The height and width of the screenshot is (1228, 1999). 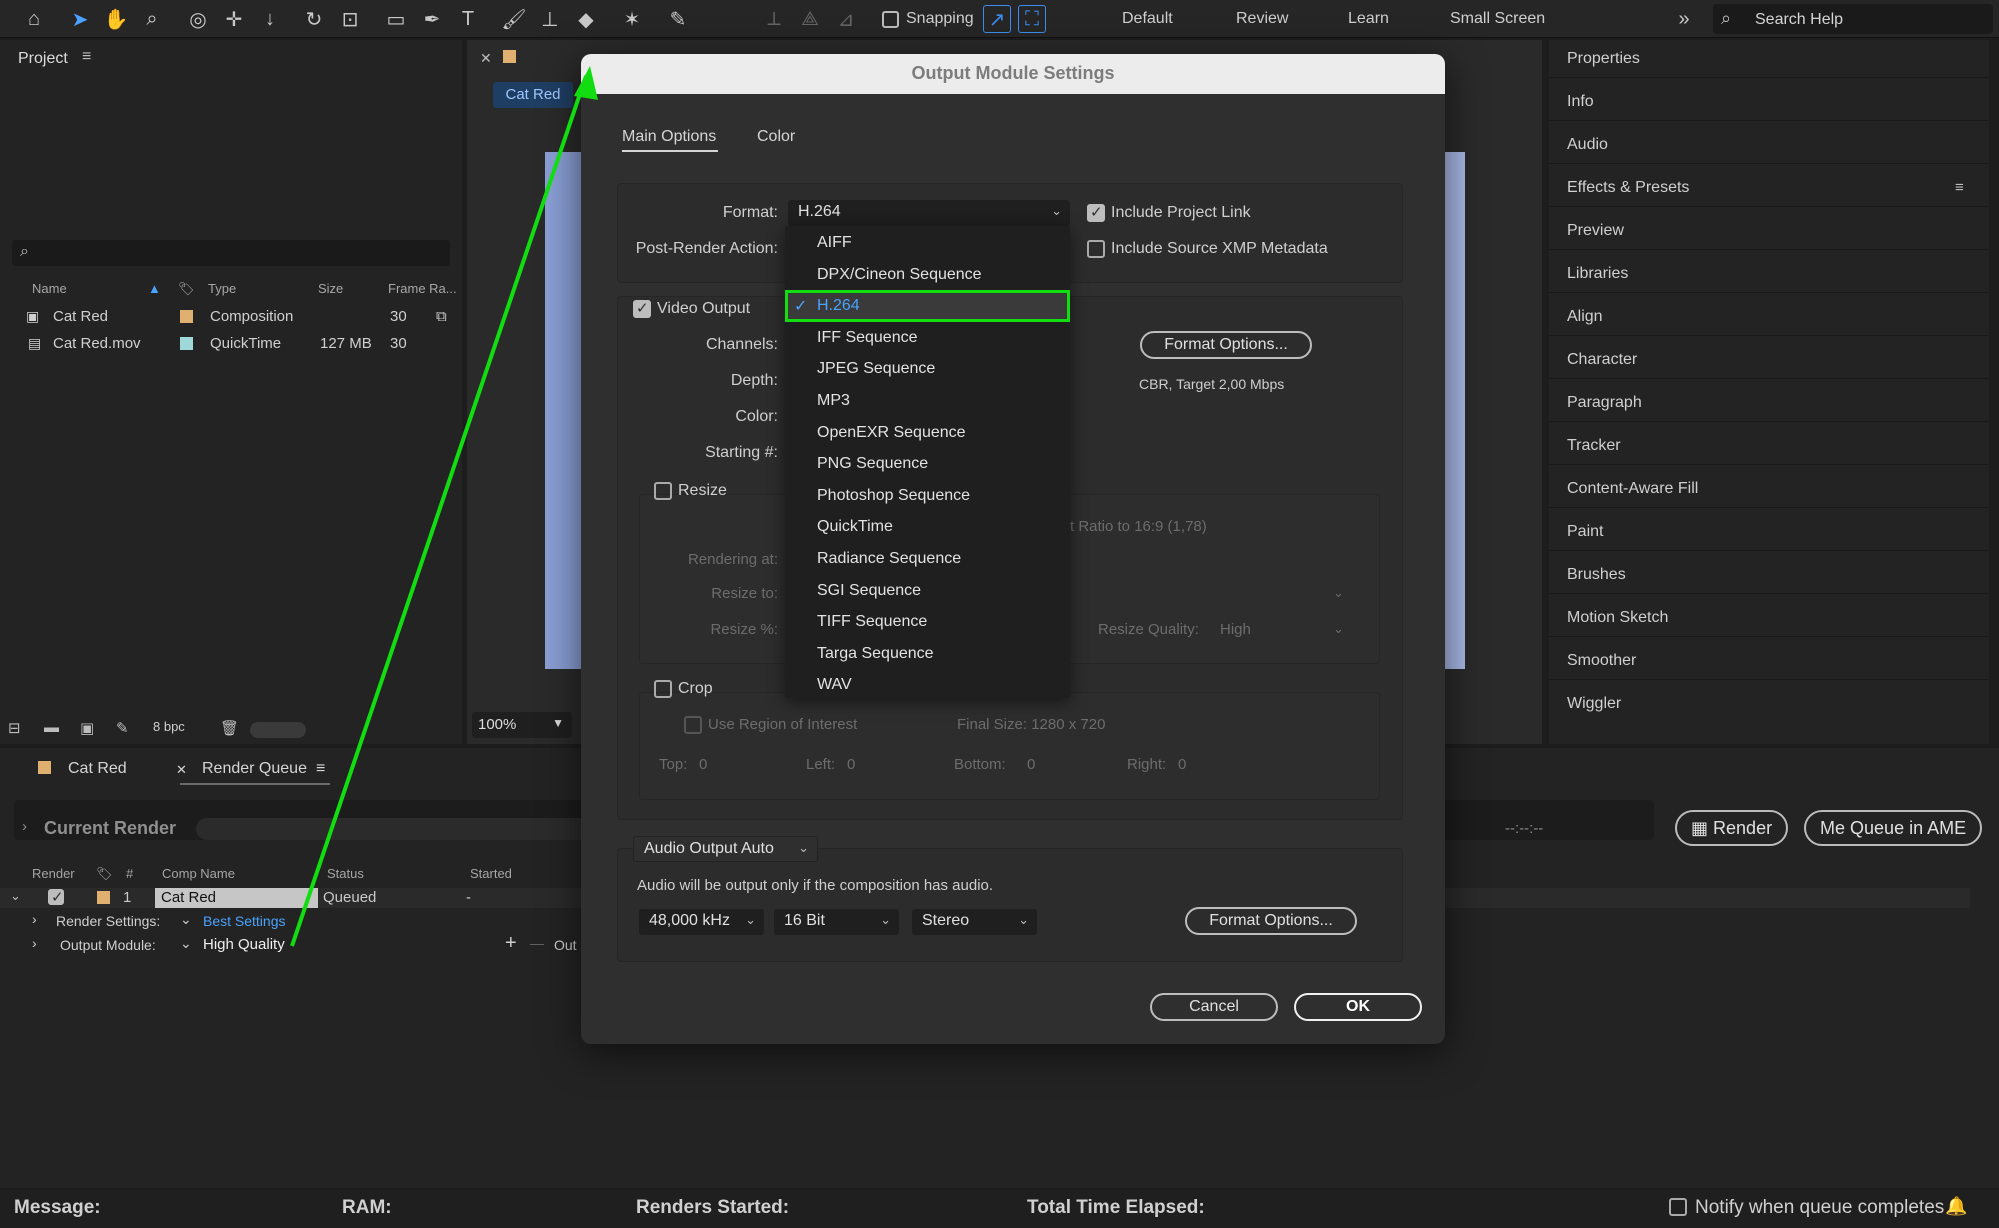 I want to click on use-roi-checkbox, so click(x=693, y=725).